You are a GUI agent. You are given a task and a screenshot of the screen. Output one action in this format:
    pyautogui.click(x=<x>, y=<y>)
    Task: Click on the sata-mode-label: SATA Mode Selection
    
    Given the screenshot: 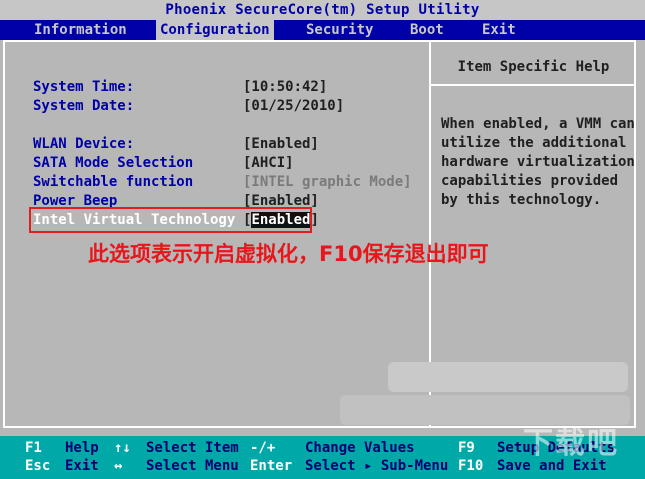 What is the action you would take?
    pyautogui.click(x=113, y=163)
    